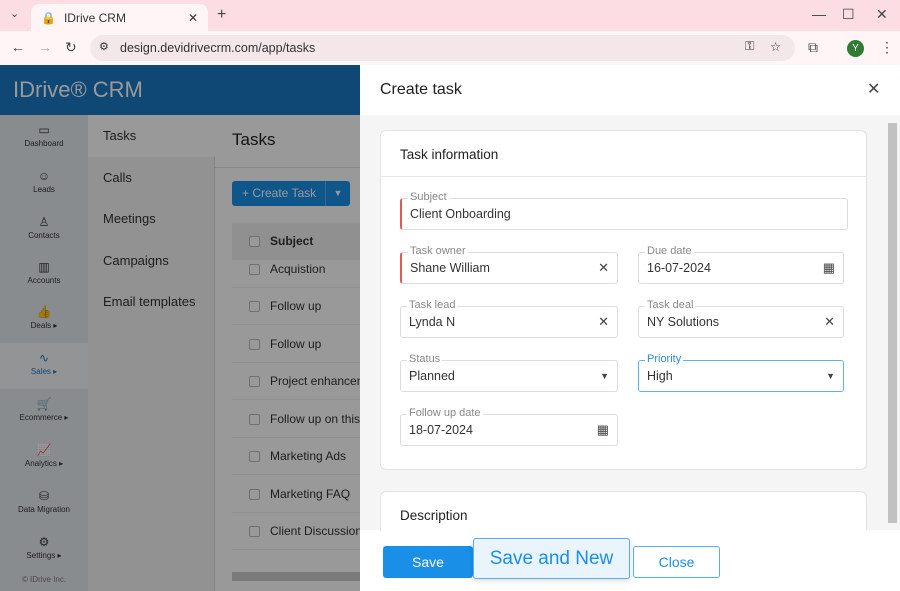 The width and height of the screenshot is (900, 591). What do you see at coordinates (509, 426) in the screenshot?
I see `follow-up-date-field: Follow up date 18-07-2024 ▦` at bounding box center [509, 426].